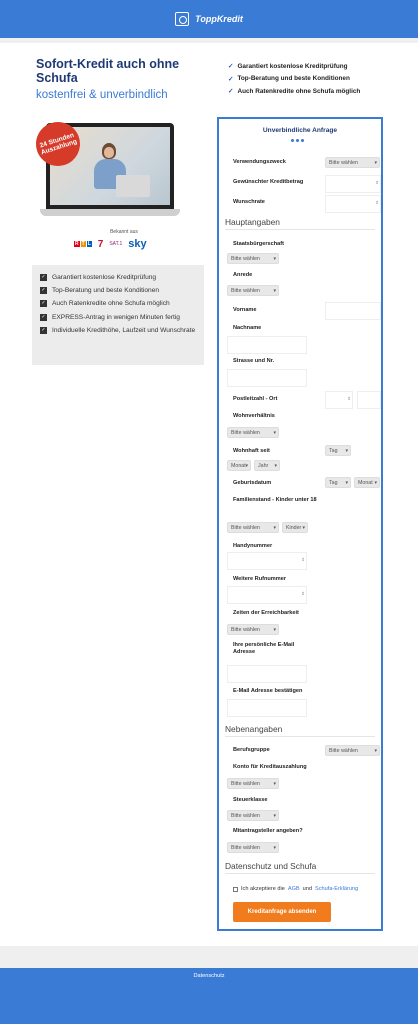 The height and width of the screenshot is (1024, 418). Describe the element at coordinates (295, 527) in the screenshot. I see `select-kinder: Kinder ▾` at that location.